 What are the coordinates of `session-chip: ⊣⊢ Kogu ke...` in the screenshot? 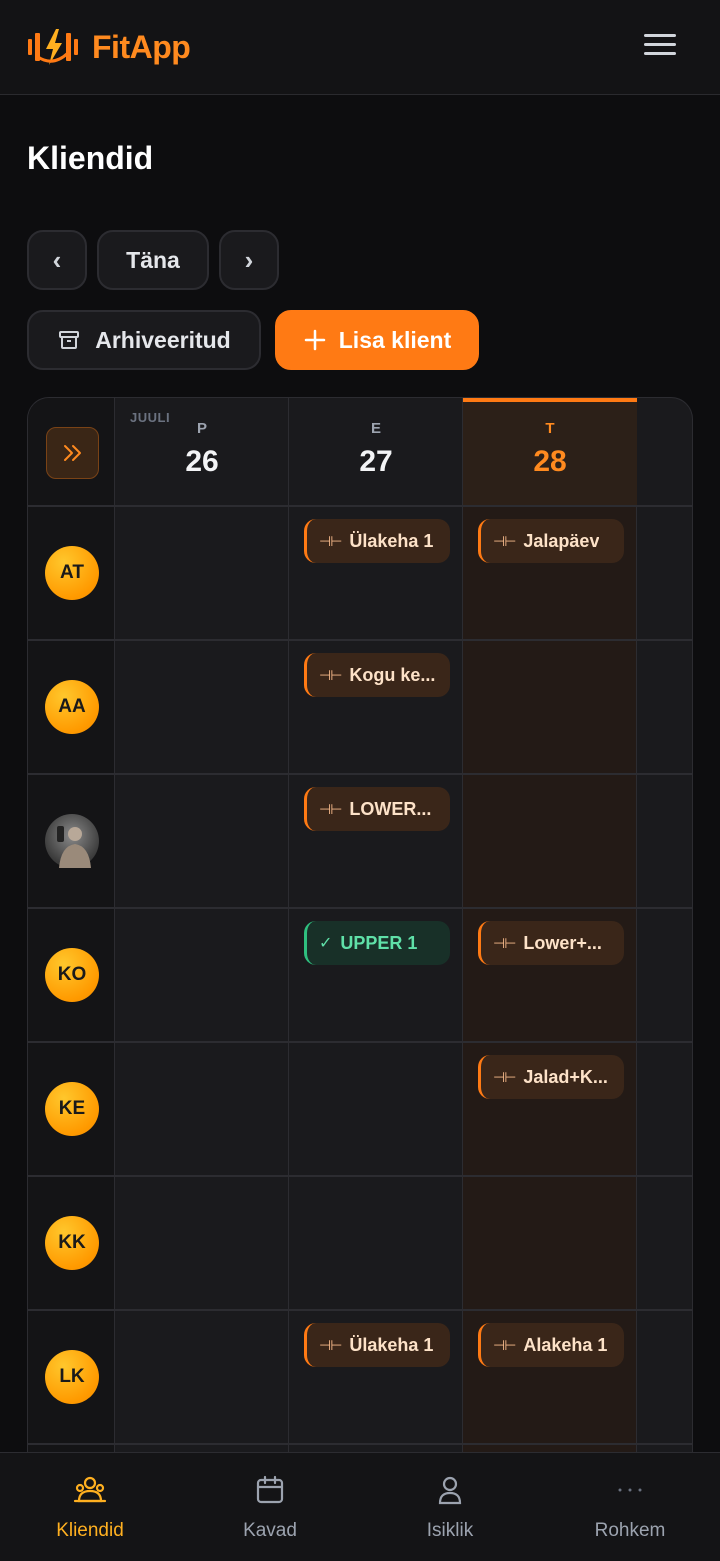 It's located at (377, 675).